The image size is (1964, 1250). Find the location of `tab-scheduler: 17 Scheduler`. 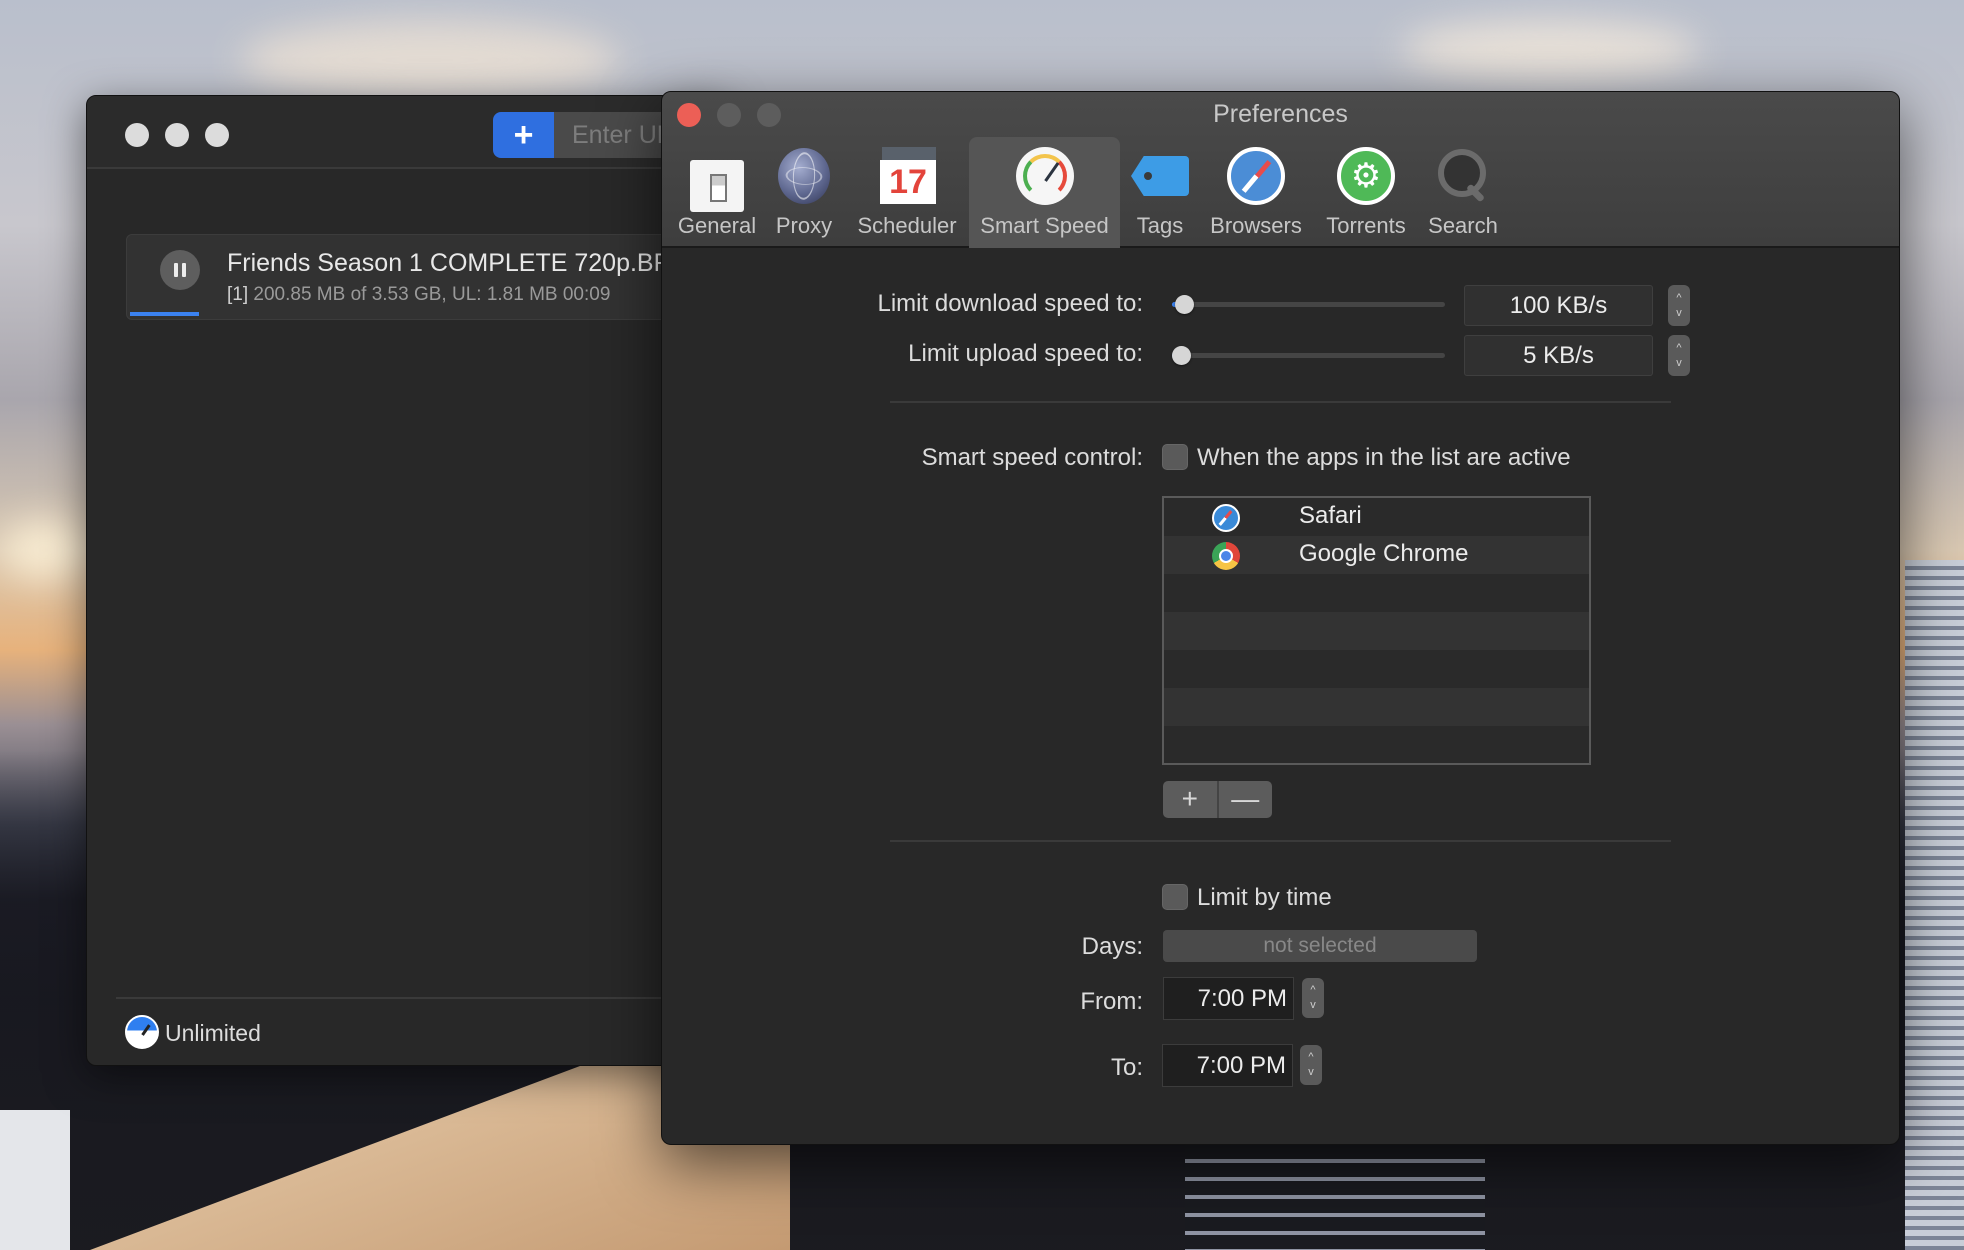

tab-scheduler: 17 Scheduler is located at coordinates (907, 192).